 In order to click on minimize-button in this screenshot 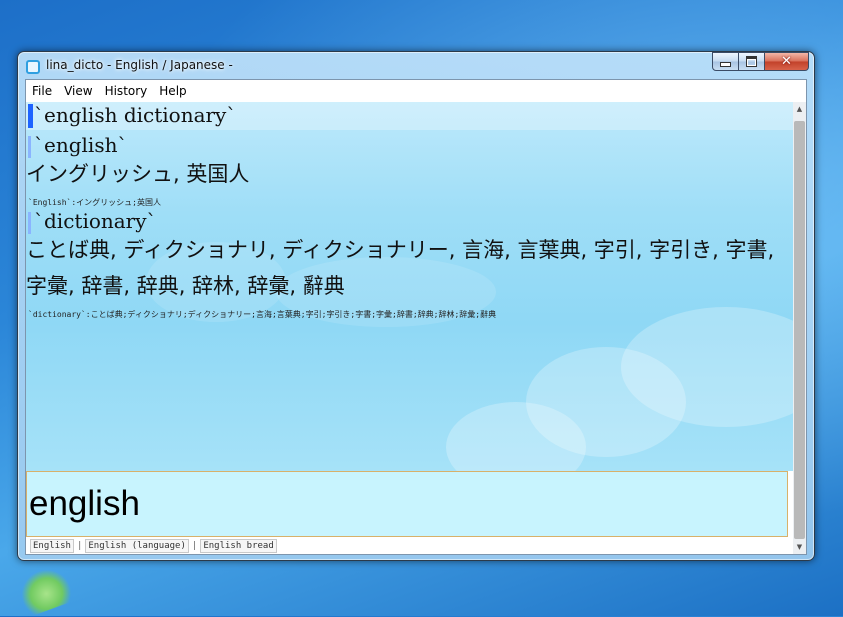, I will do `click(725, 61)`.